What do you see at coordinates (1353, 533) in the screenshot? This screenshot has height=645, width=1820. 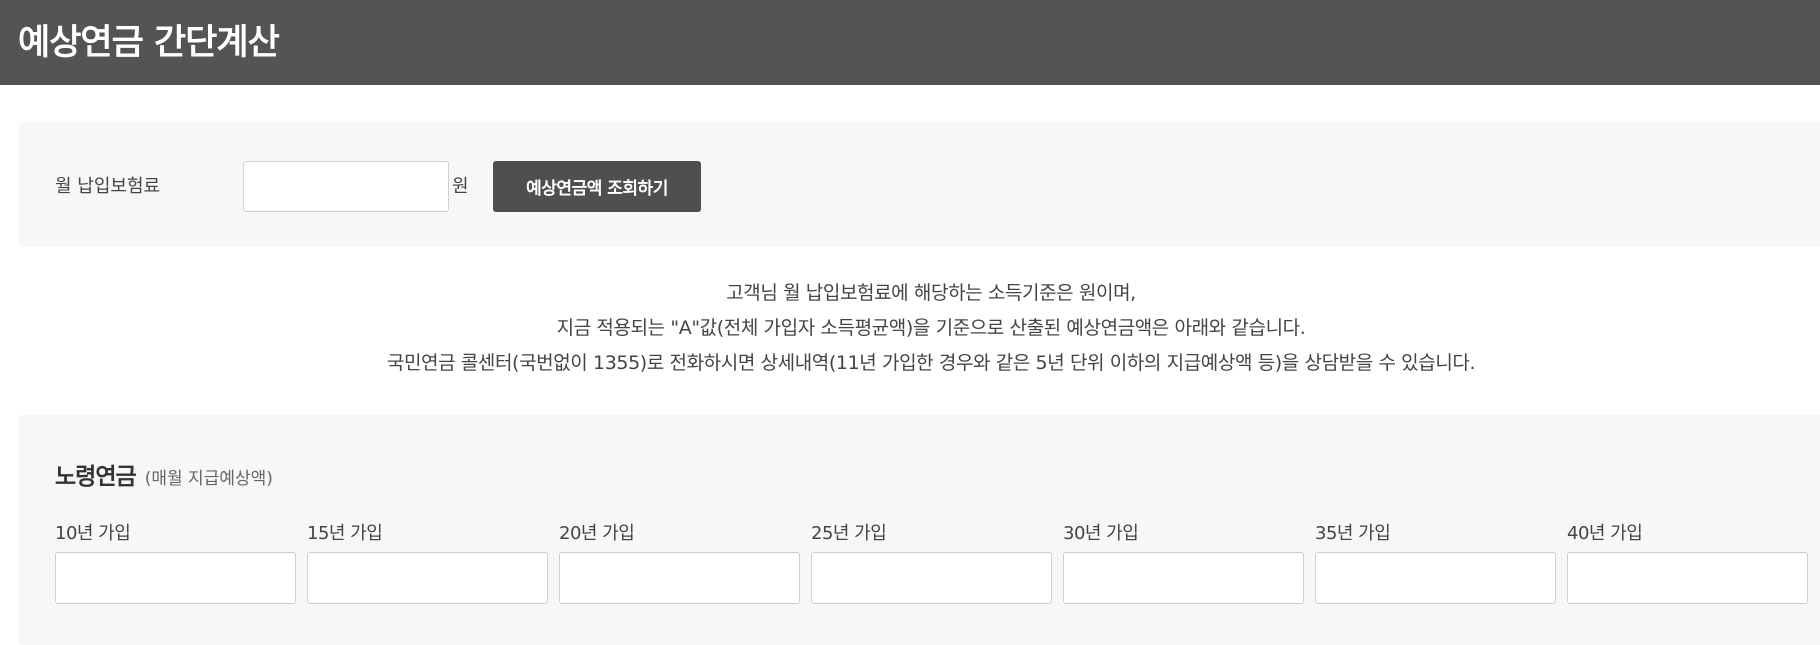 I see `period-label-35: 35년 가입` at bounding box center [1353, 533].